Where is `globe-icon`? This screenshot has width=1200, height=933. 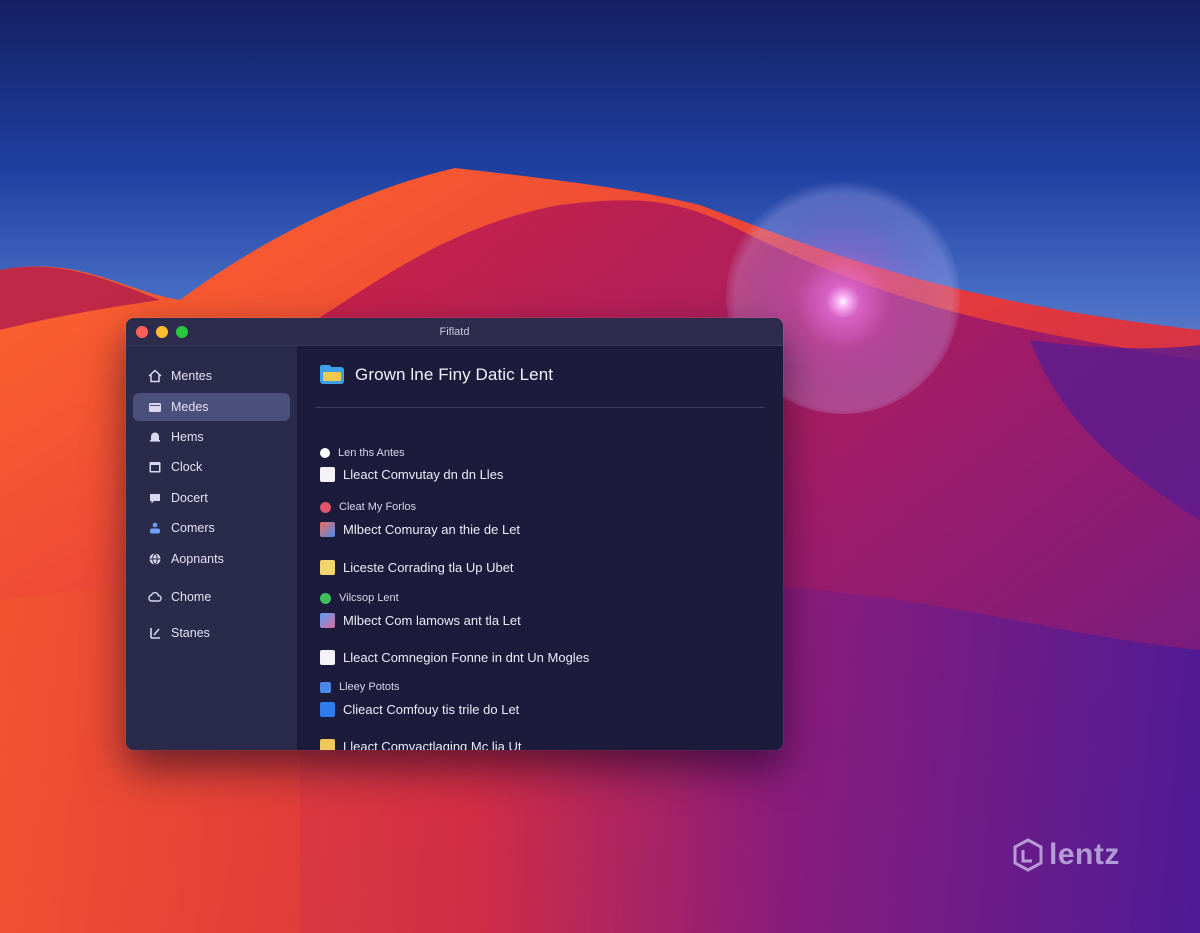
globe-icon is located at coordinates (155, 559).